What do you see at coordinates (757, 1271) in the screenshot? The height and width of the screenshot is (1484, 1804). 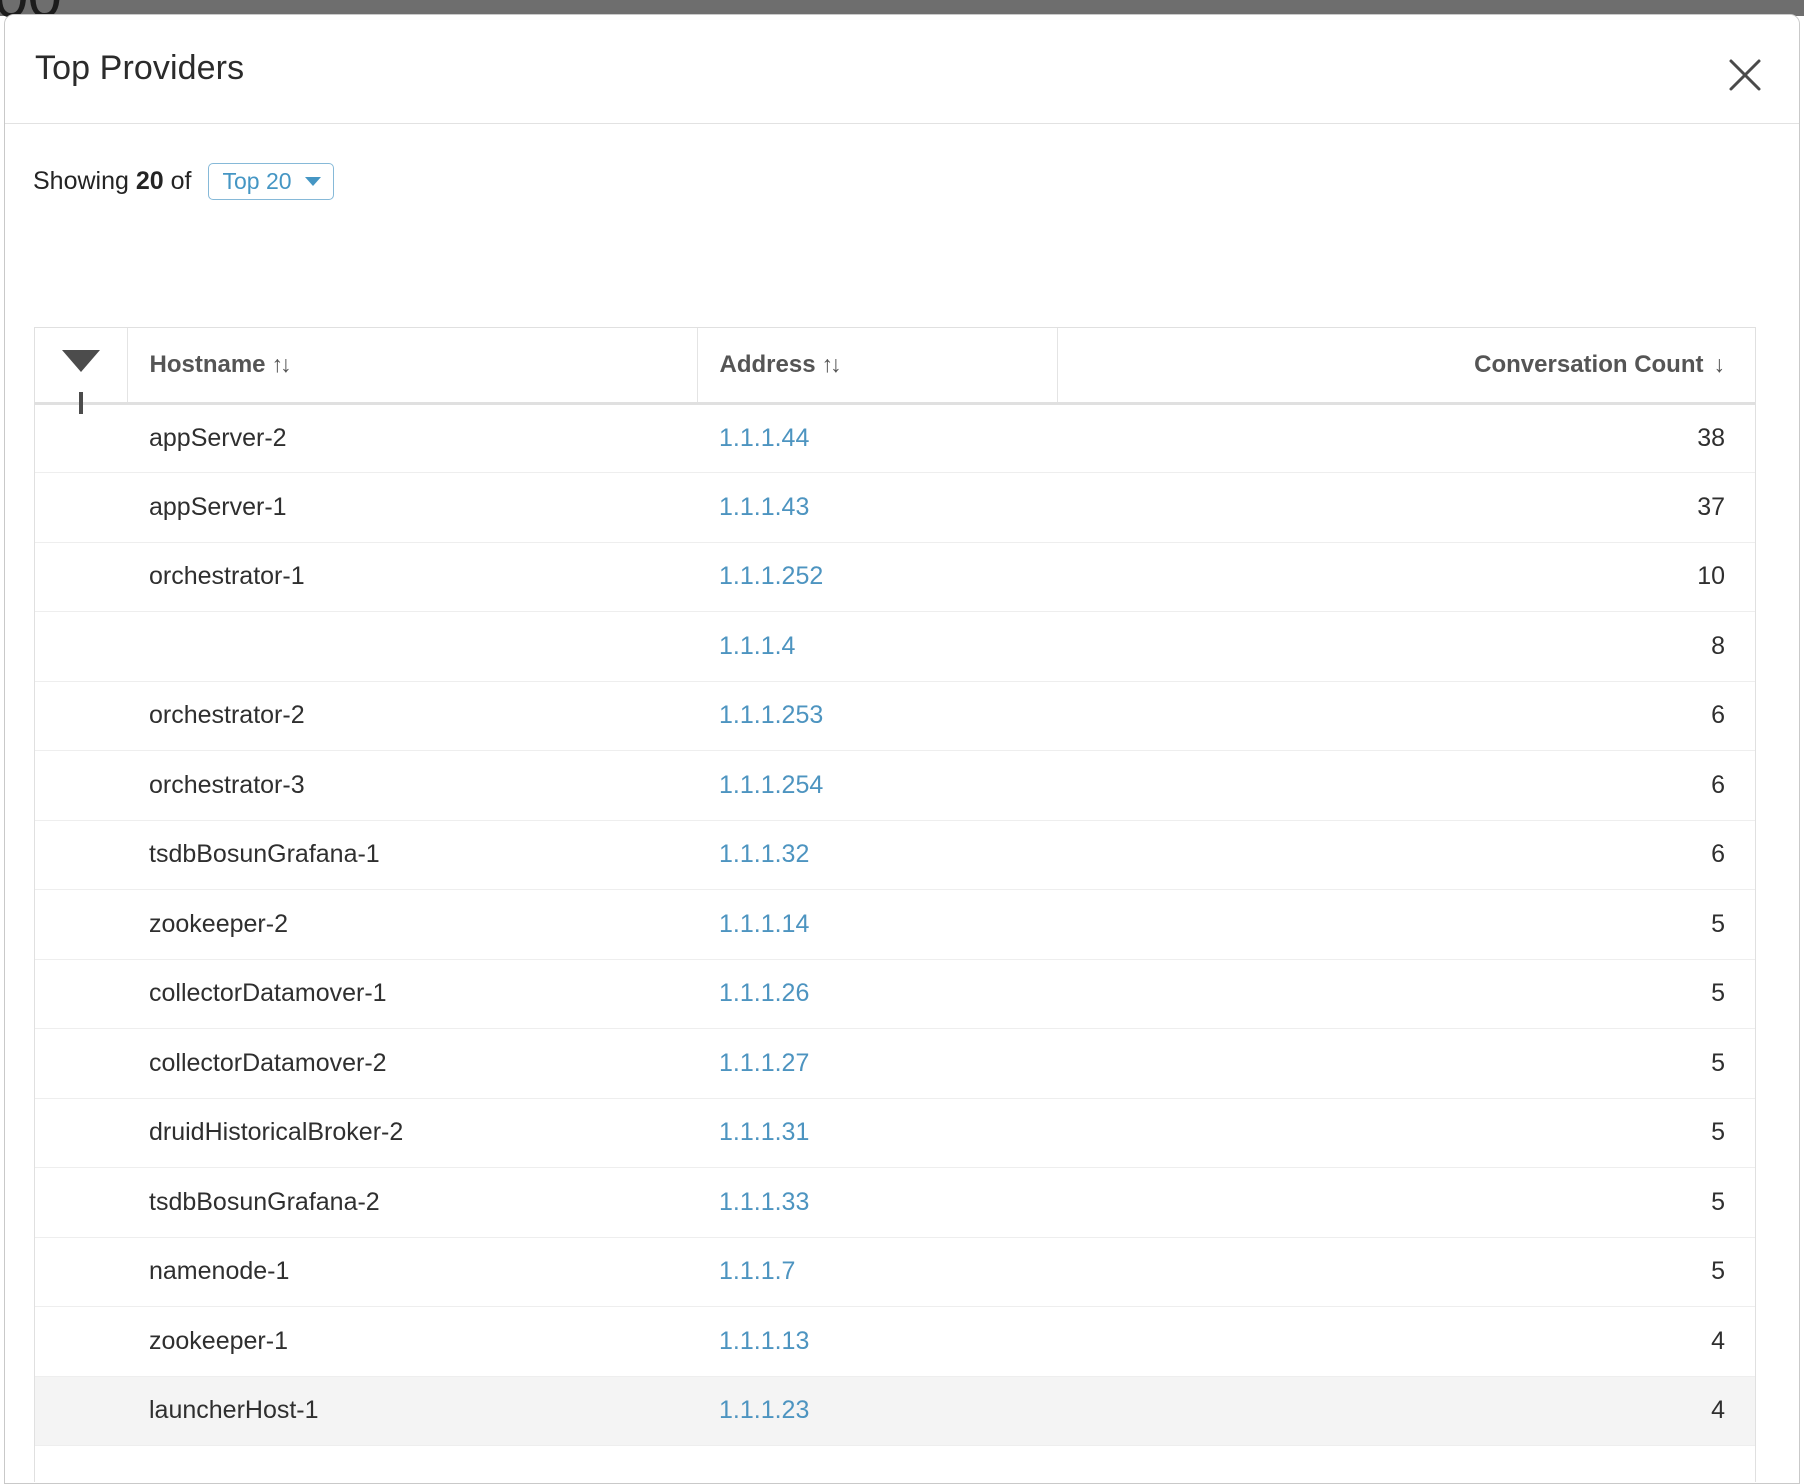 I see `address-link: 1.1.1.7` at bounding box center [757, 1271].